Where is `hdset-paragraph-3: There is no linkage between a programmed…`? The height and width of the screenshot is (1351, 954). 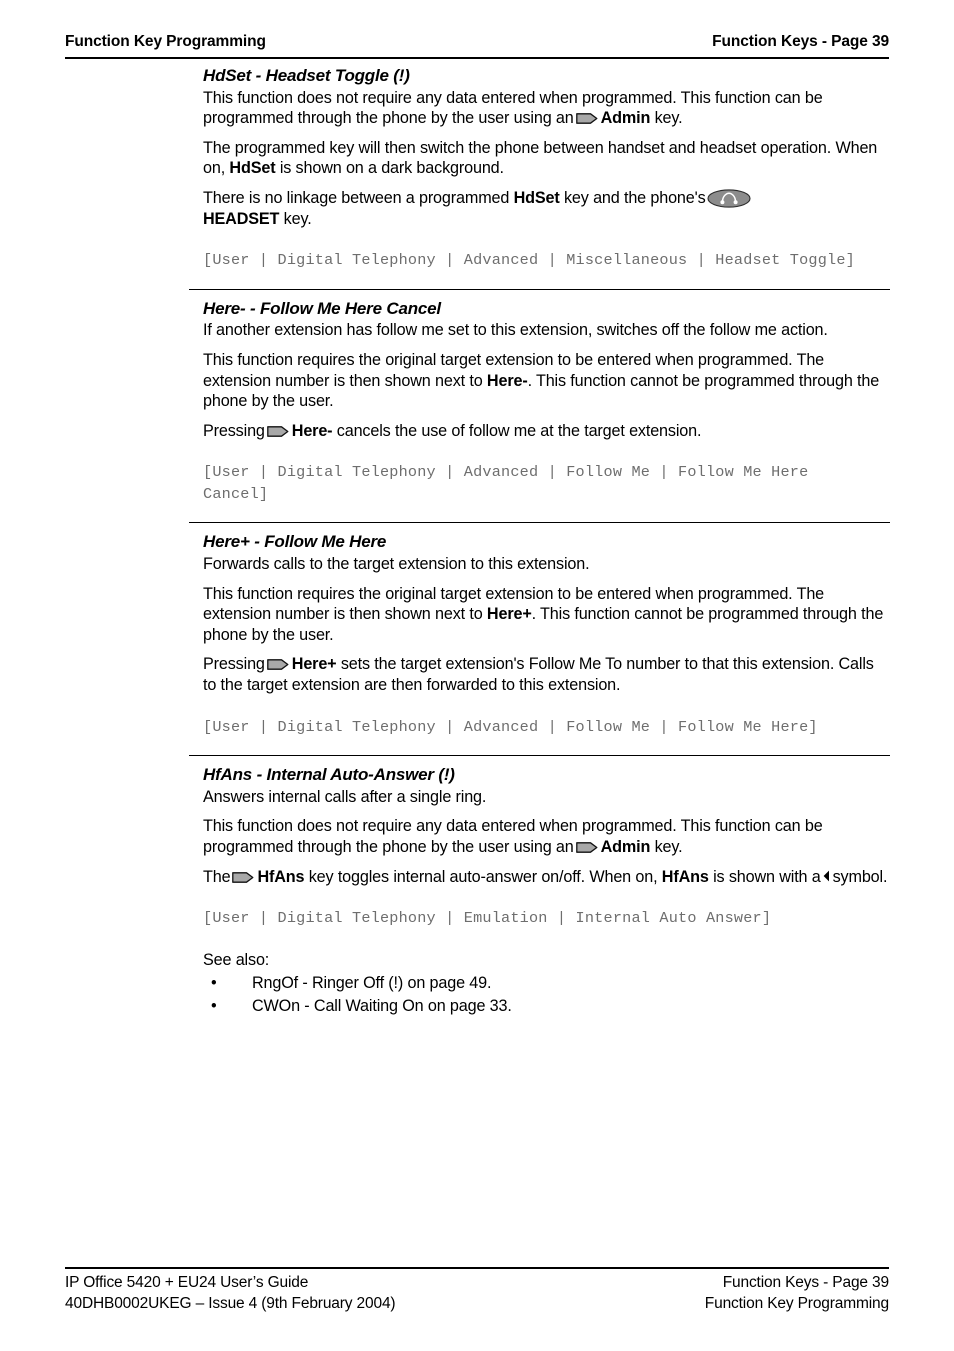
hdset-paragraph-3: There is no linkage between a programmed… is located at coordinates (546, 208).